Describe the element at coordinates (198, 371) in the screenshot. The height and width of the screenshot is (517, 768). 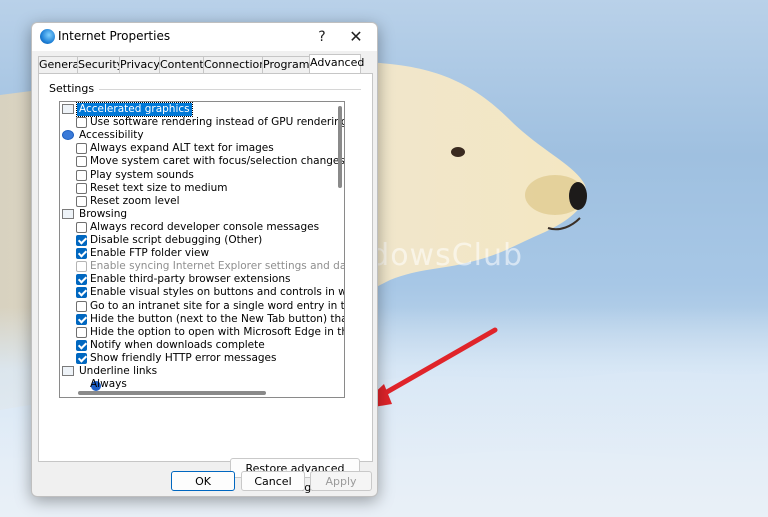
I see `settings-group: Underline links` at that location.